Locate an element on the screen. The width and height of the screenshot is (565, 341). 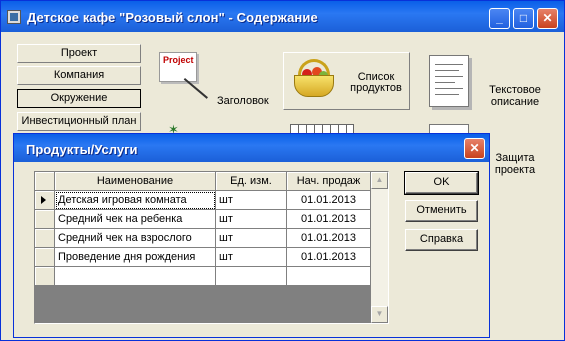
project-protection-label-2: проекта is located at coordinates (515, 170).